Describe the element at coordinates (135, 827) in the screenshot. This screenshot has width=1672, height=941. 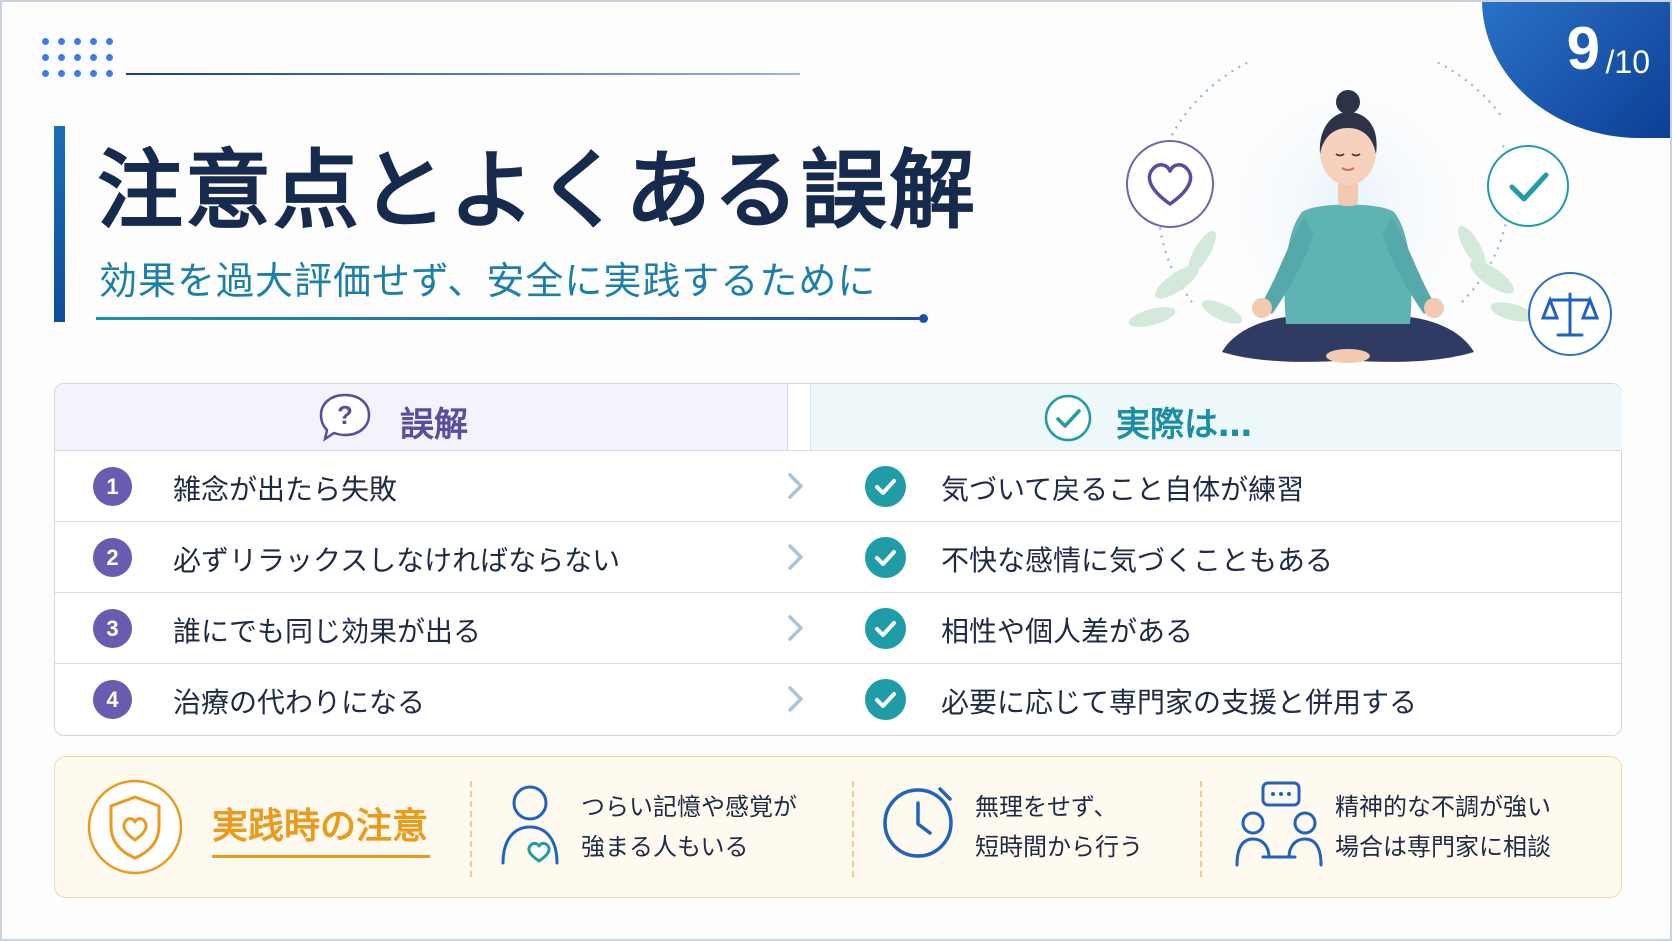
I see `shield-heart-icon` at that location.